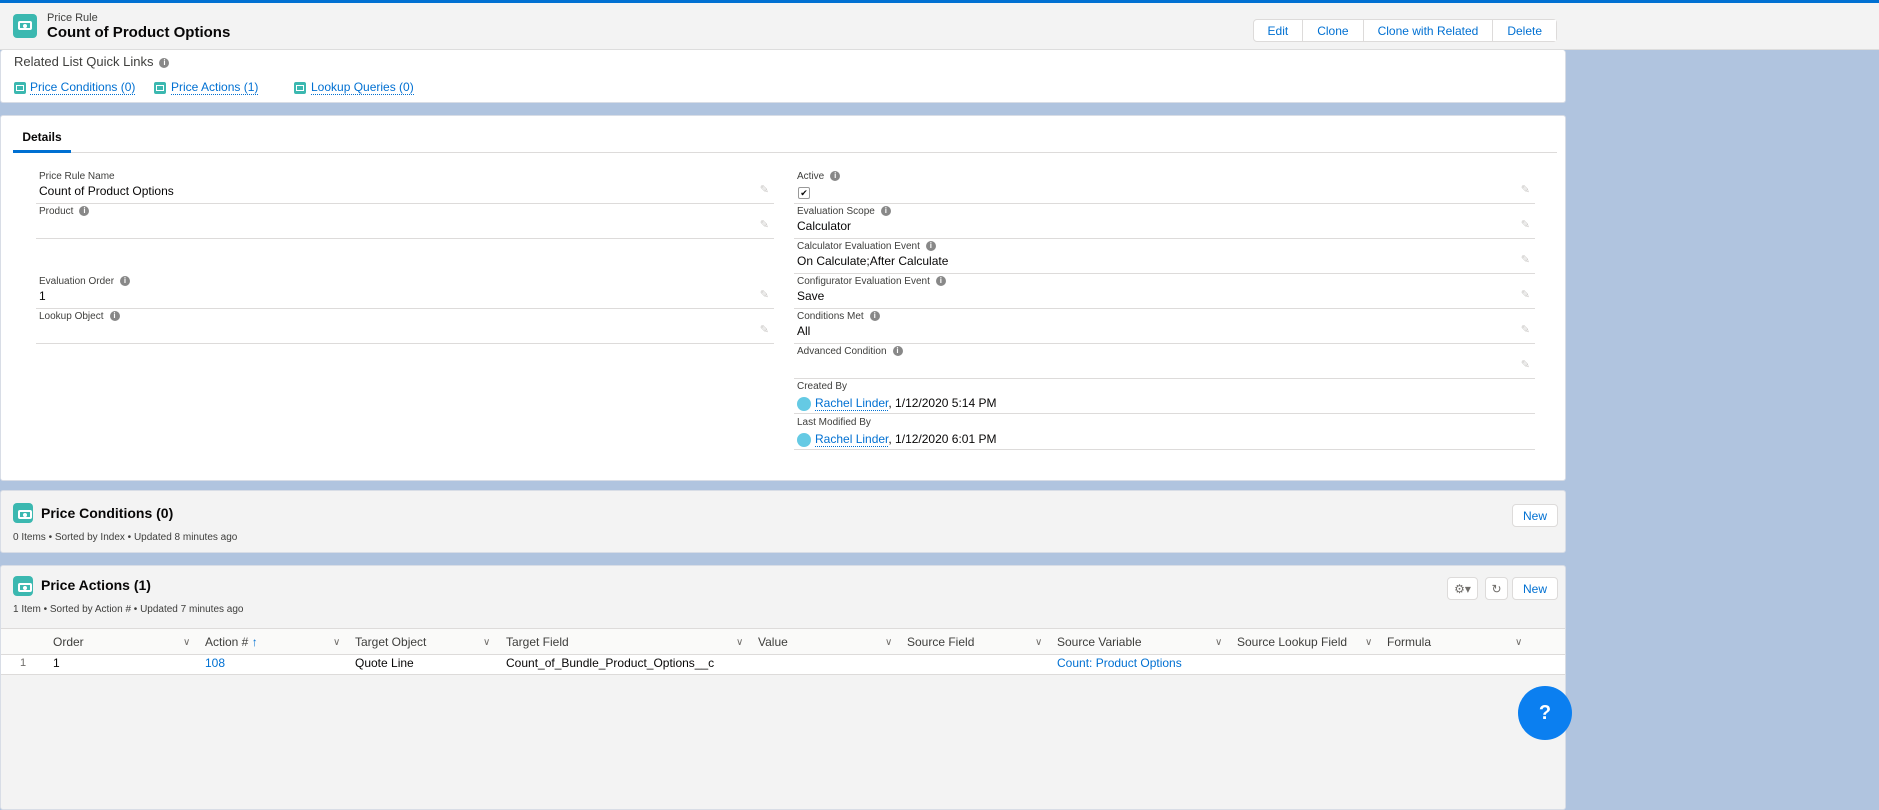  I want to click on column-header-value: Value, so click(773, 642).